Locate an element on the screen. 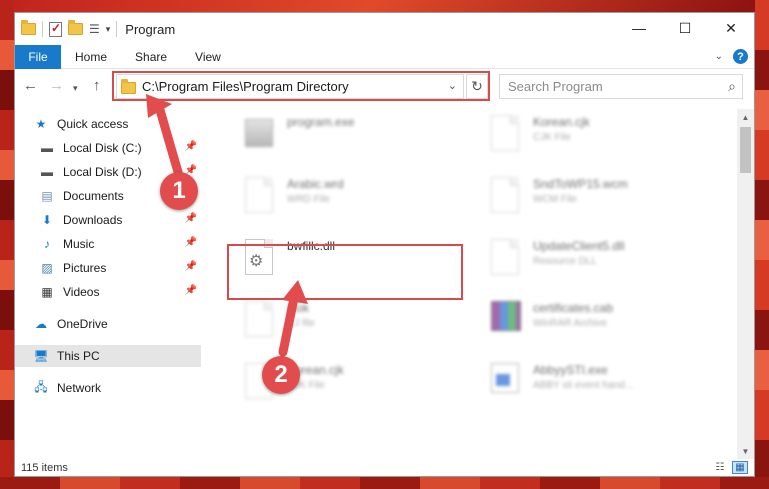 The height and width of the screenshot is (489, 769). pictures-icon: ▨ is located at coordinates (47, 268).